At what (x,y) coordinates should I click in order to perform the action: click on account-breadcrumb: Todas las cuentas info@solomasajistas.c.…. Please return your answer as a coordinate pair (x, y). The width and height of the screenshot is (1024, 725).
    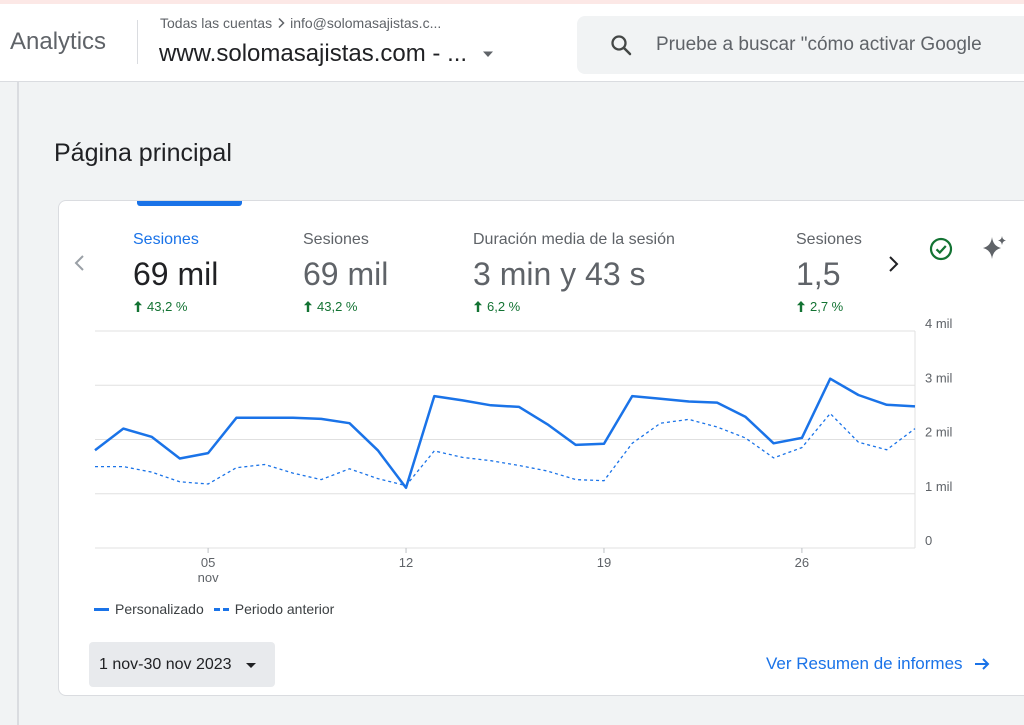
    Looking at the image, I should click on (300, 23).